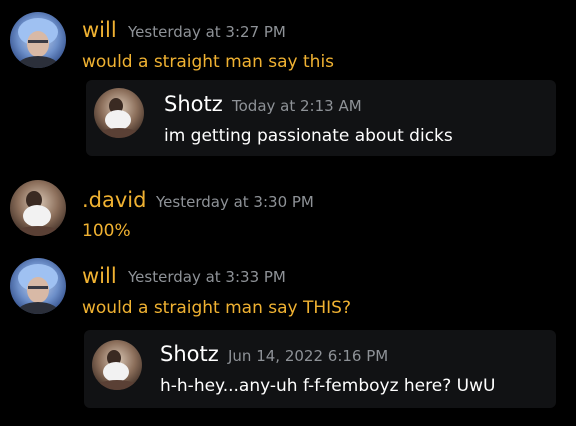 This screenshot has height=426, width=576. I want to click on message-text: would a straight man say THIS?, so click(216, 308).